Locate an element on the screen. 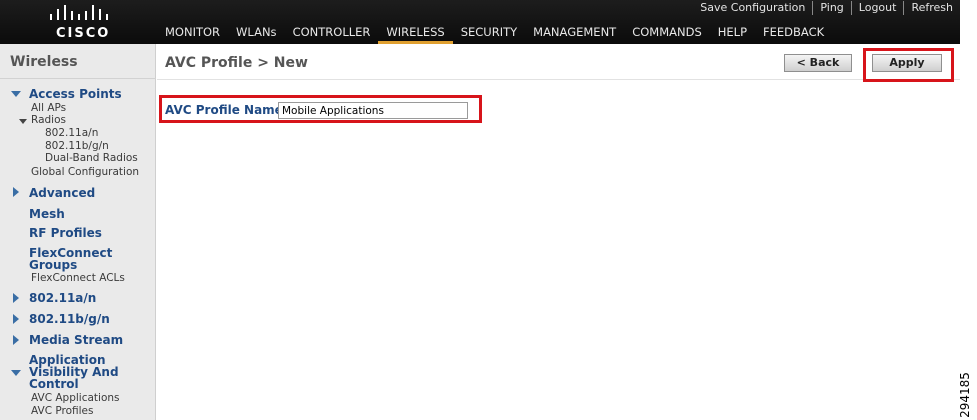  sidebar-item-avc-profiles: AVC Profiles is located at coordinates (62, 411).